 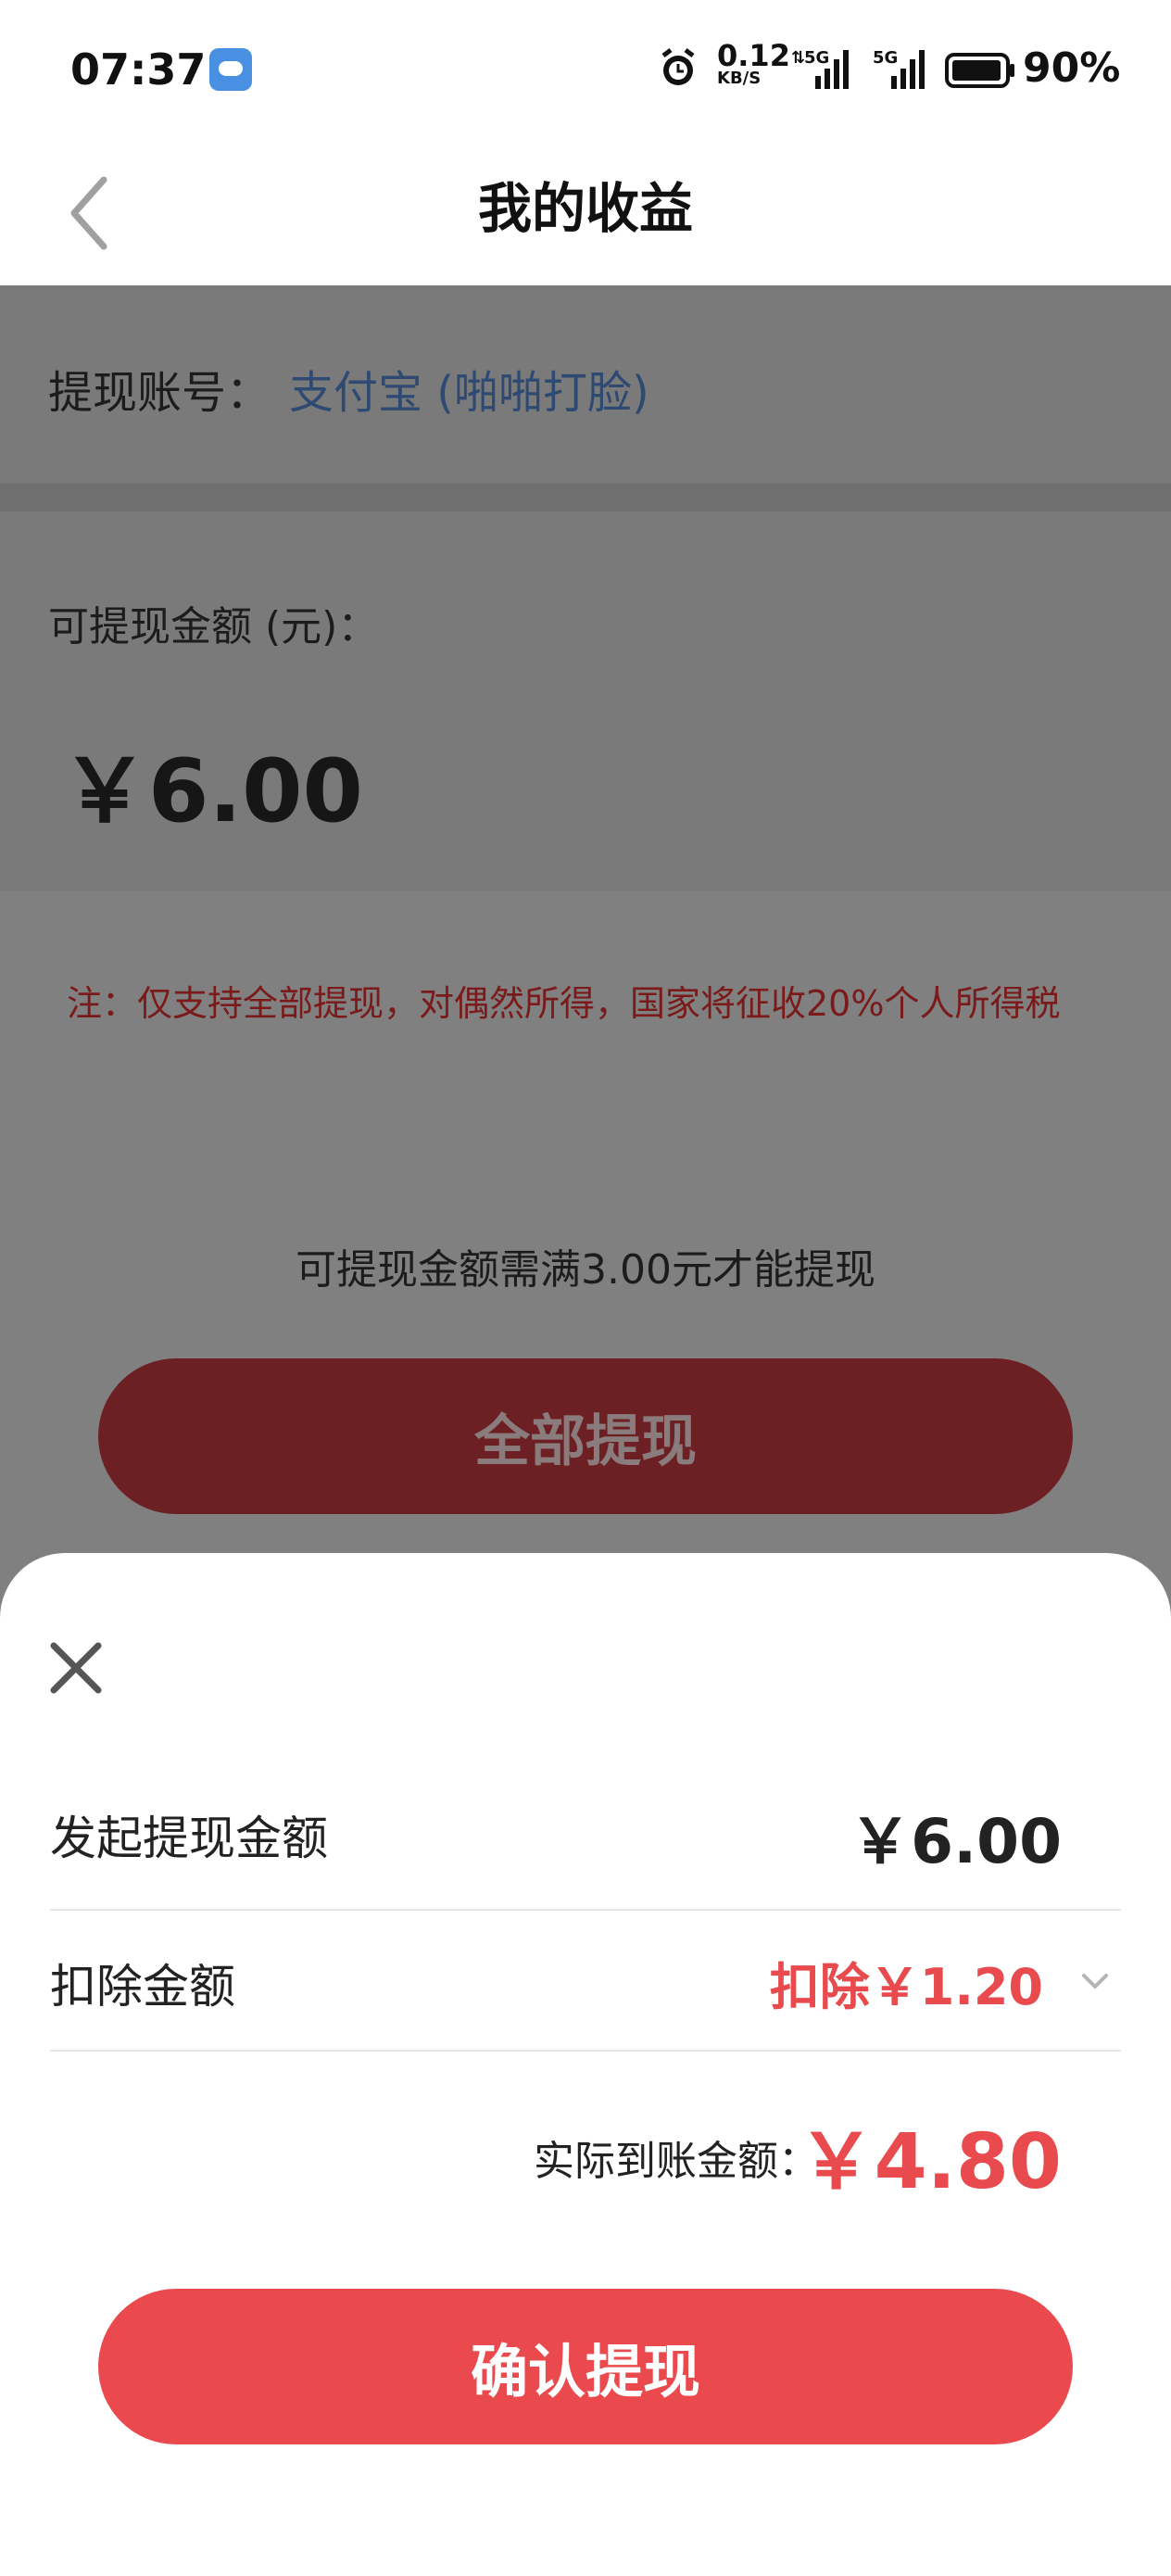 What do you see at coordinates (142, 1987) in the screenshot?
I see `deduct-amount-label: 扣除金额` at bounding box center [142, 1987].